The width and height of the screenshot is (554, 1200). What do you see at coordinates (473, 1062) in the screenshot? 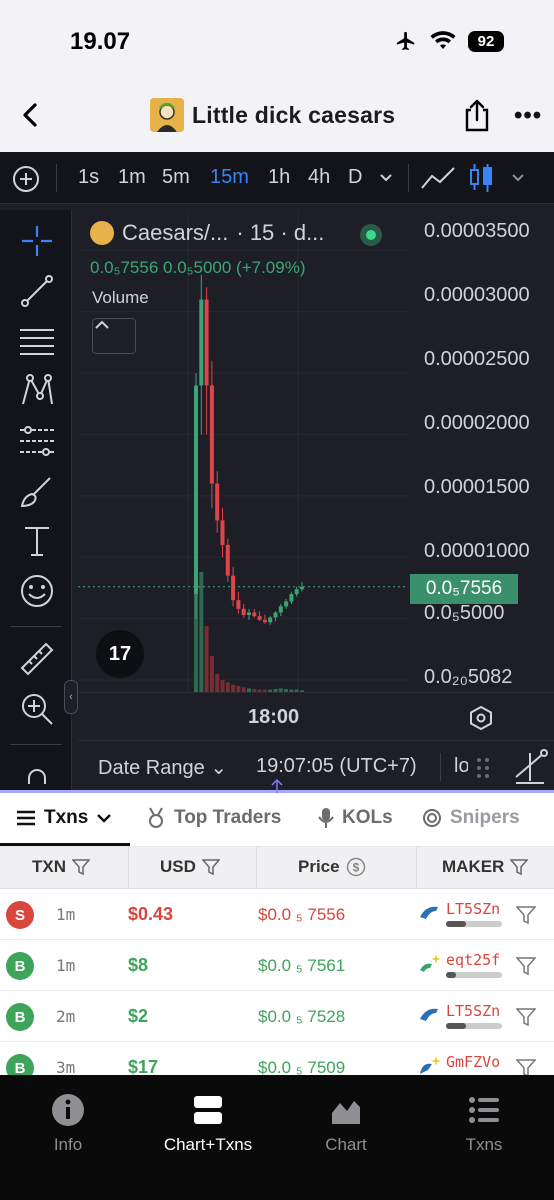
I see `maker-address: GmFZVo` at bounding box center [473, 1062].